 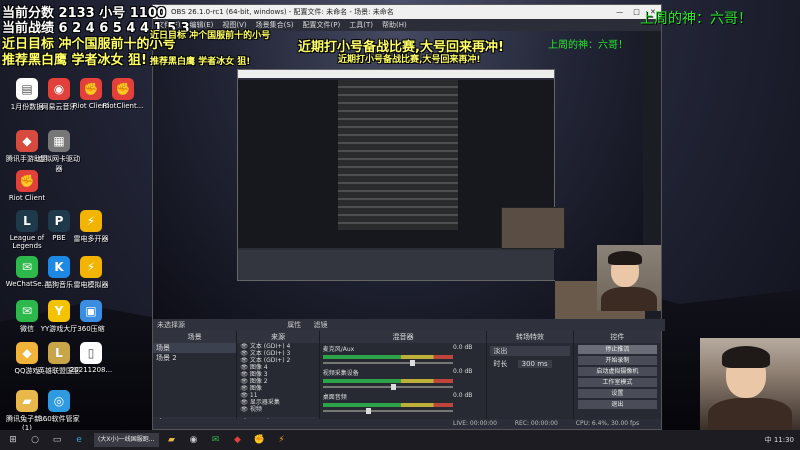 What do you see at coordinates (617, 393) in the screenshot?
I see `control-button: 设置` at bounding box center [617, 393].